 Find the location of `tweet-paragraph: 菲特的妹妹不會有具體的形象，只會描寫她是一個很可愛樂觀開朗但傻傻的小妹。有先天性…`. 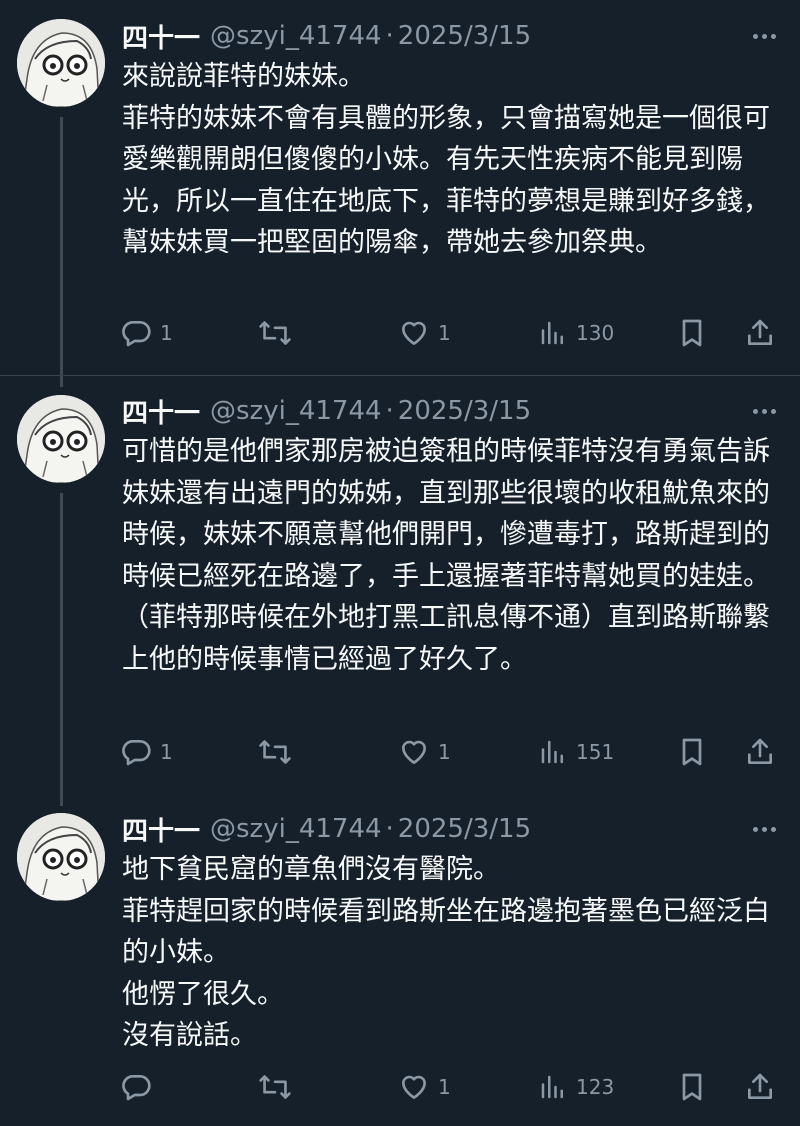

tweet-paragraph: 菲特的妹妹不會有具體的形象，只會描寫她是一個很可愛樂觀開朗但傻傻的小妹。有先天性… is located at coordinates (446, 180).